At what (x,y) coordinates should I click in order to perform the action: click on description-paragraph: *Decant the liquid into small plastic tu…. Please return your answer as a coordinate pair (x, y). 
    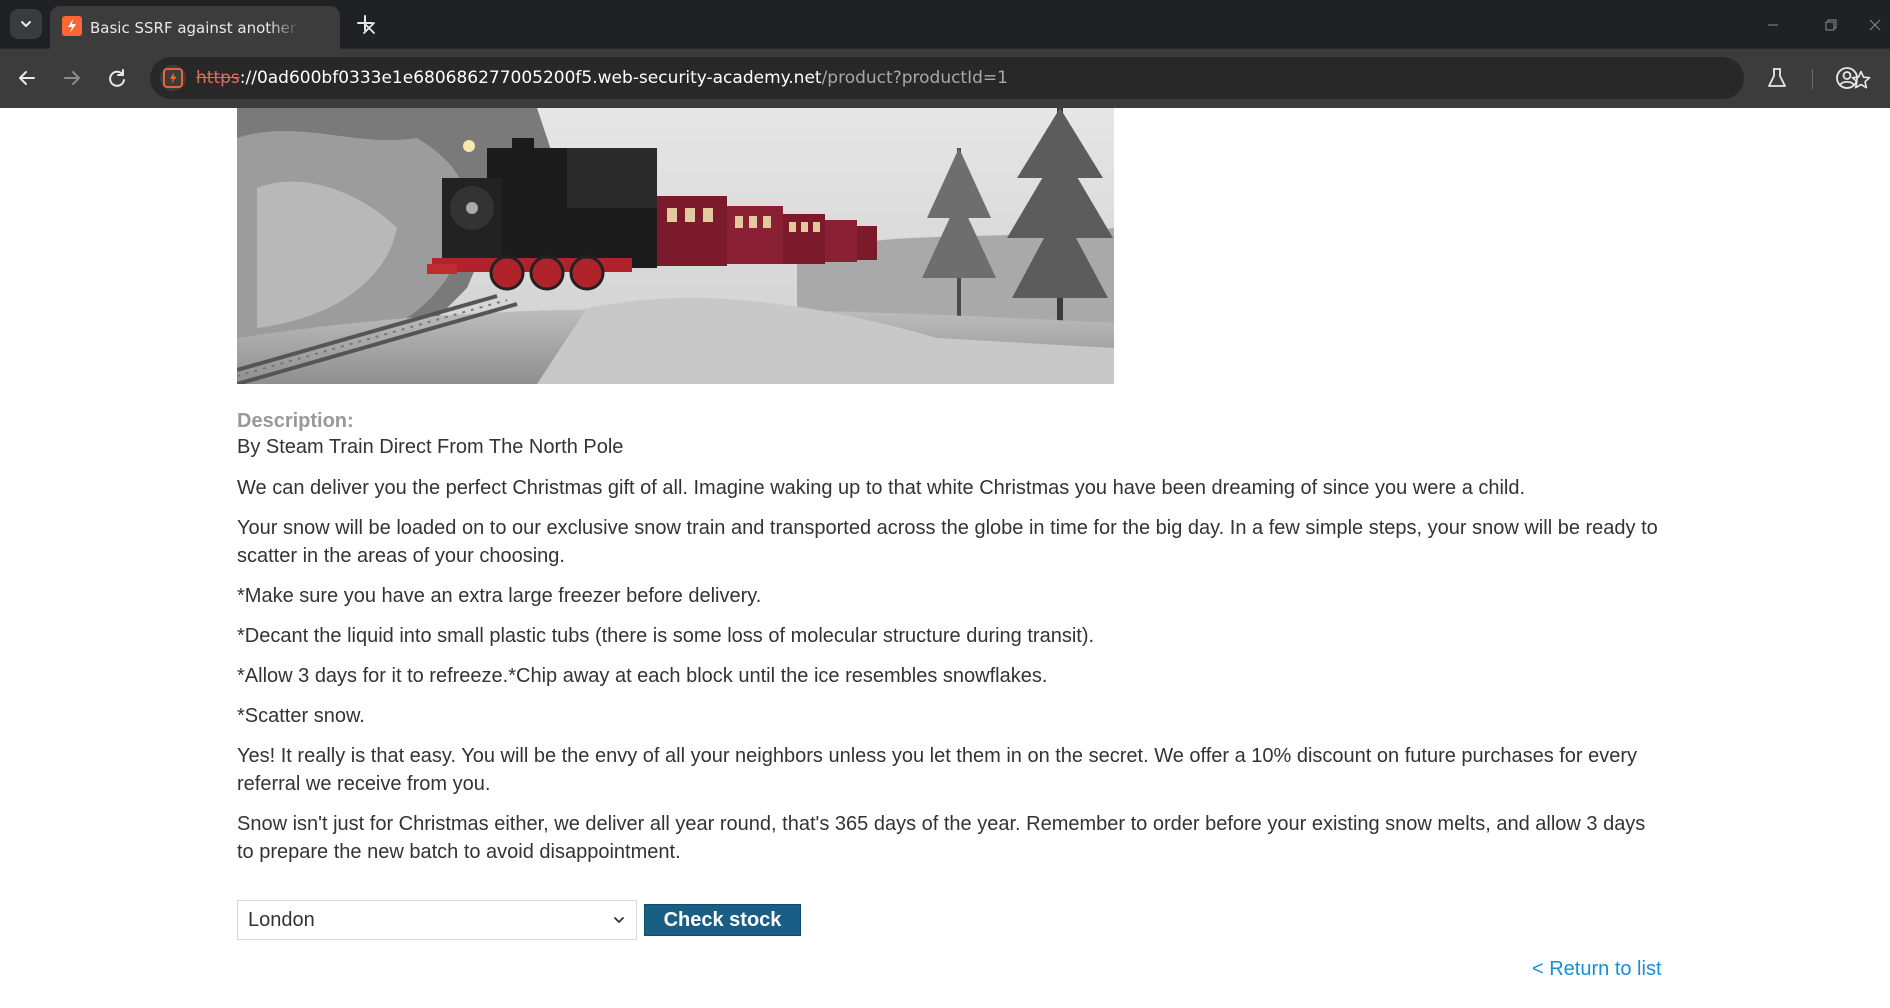
    Looking at the image, I should click on (666, 636).